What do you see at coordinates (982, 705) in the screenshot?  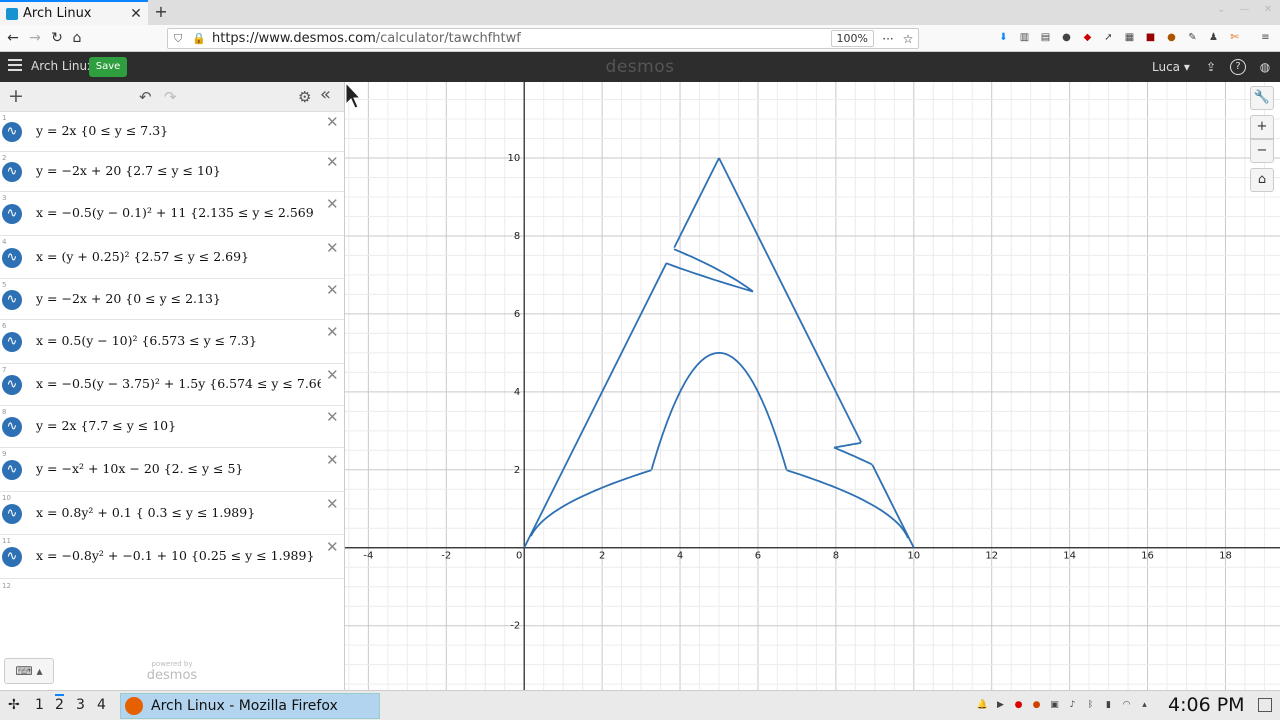 I see `notification-bell-icon: 🔔` at bounding box center [982, 705].